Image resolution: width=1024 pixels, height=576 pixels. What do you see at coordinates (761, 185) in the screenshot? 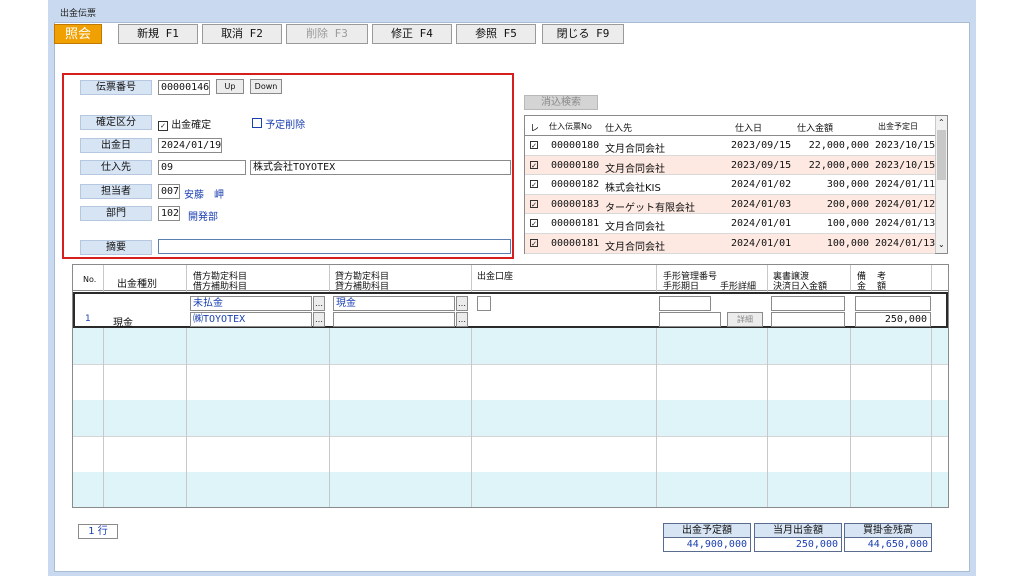
I see `date-cell: 2024/01/02` at bounding box center [761, 185].